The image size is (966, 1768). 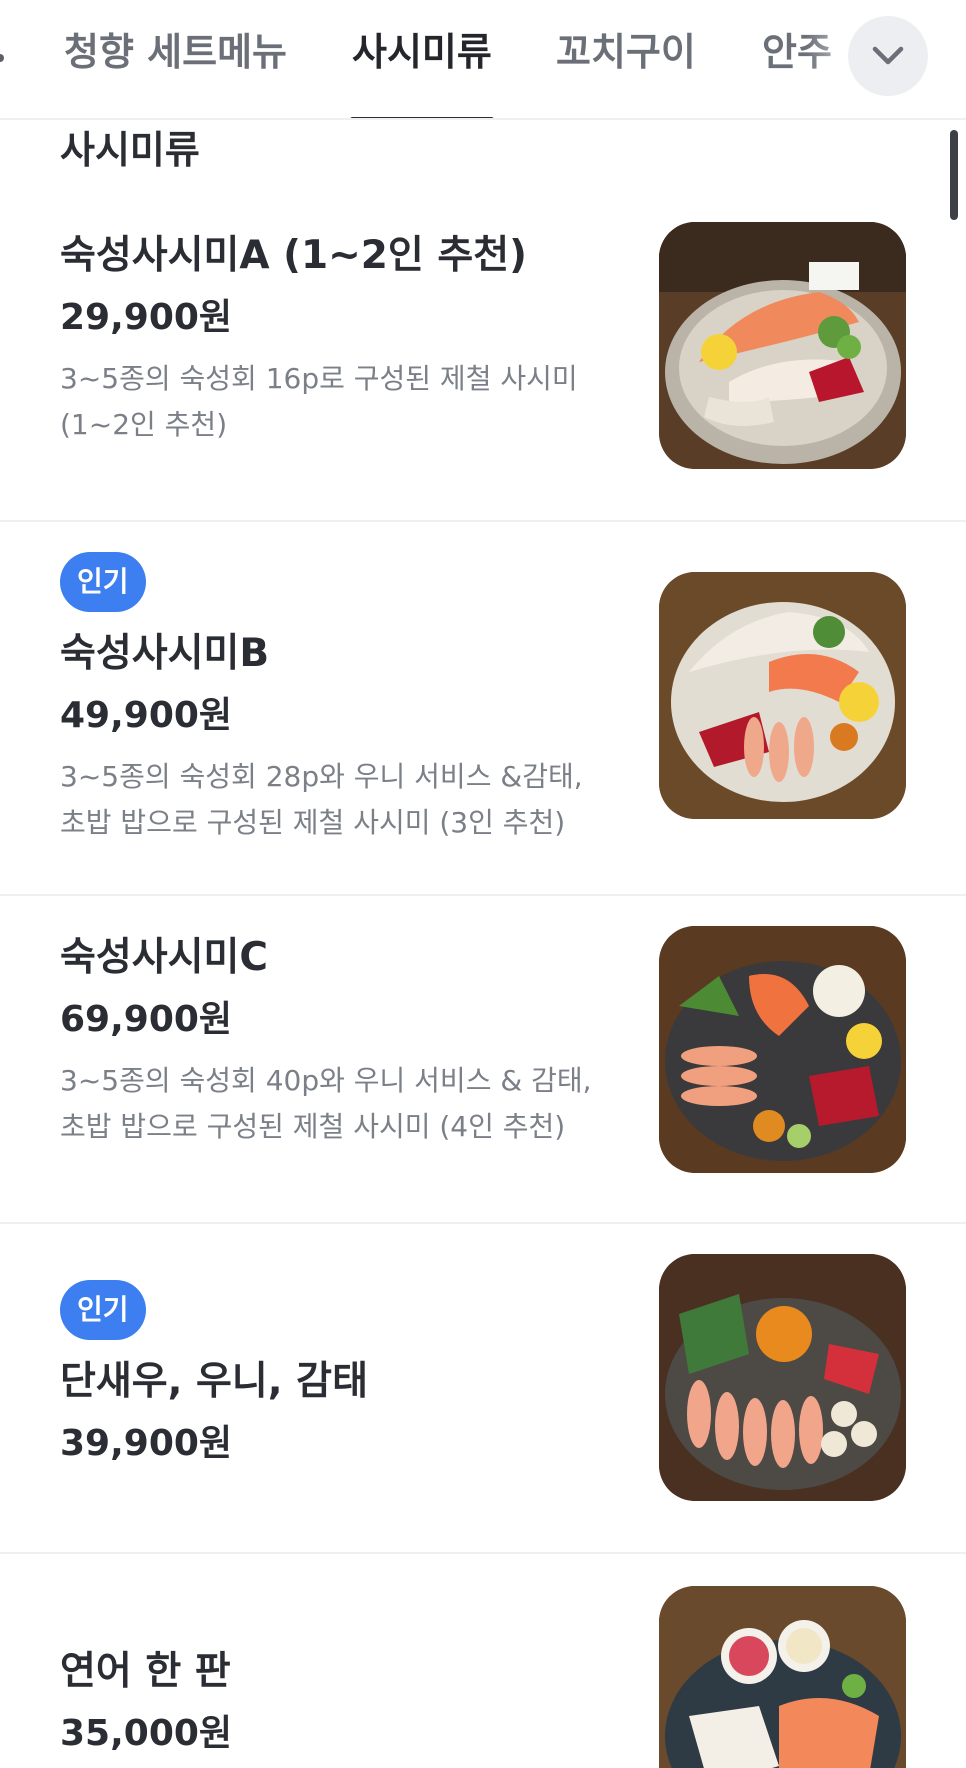 What do you see at coordinates (146, 1019) in the screenshot?
I see `menu-item-price: 69,900원` at bounding box center [146, 1019].